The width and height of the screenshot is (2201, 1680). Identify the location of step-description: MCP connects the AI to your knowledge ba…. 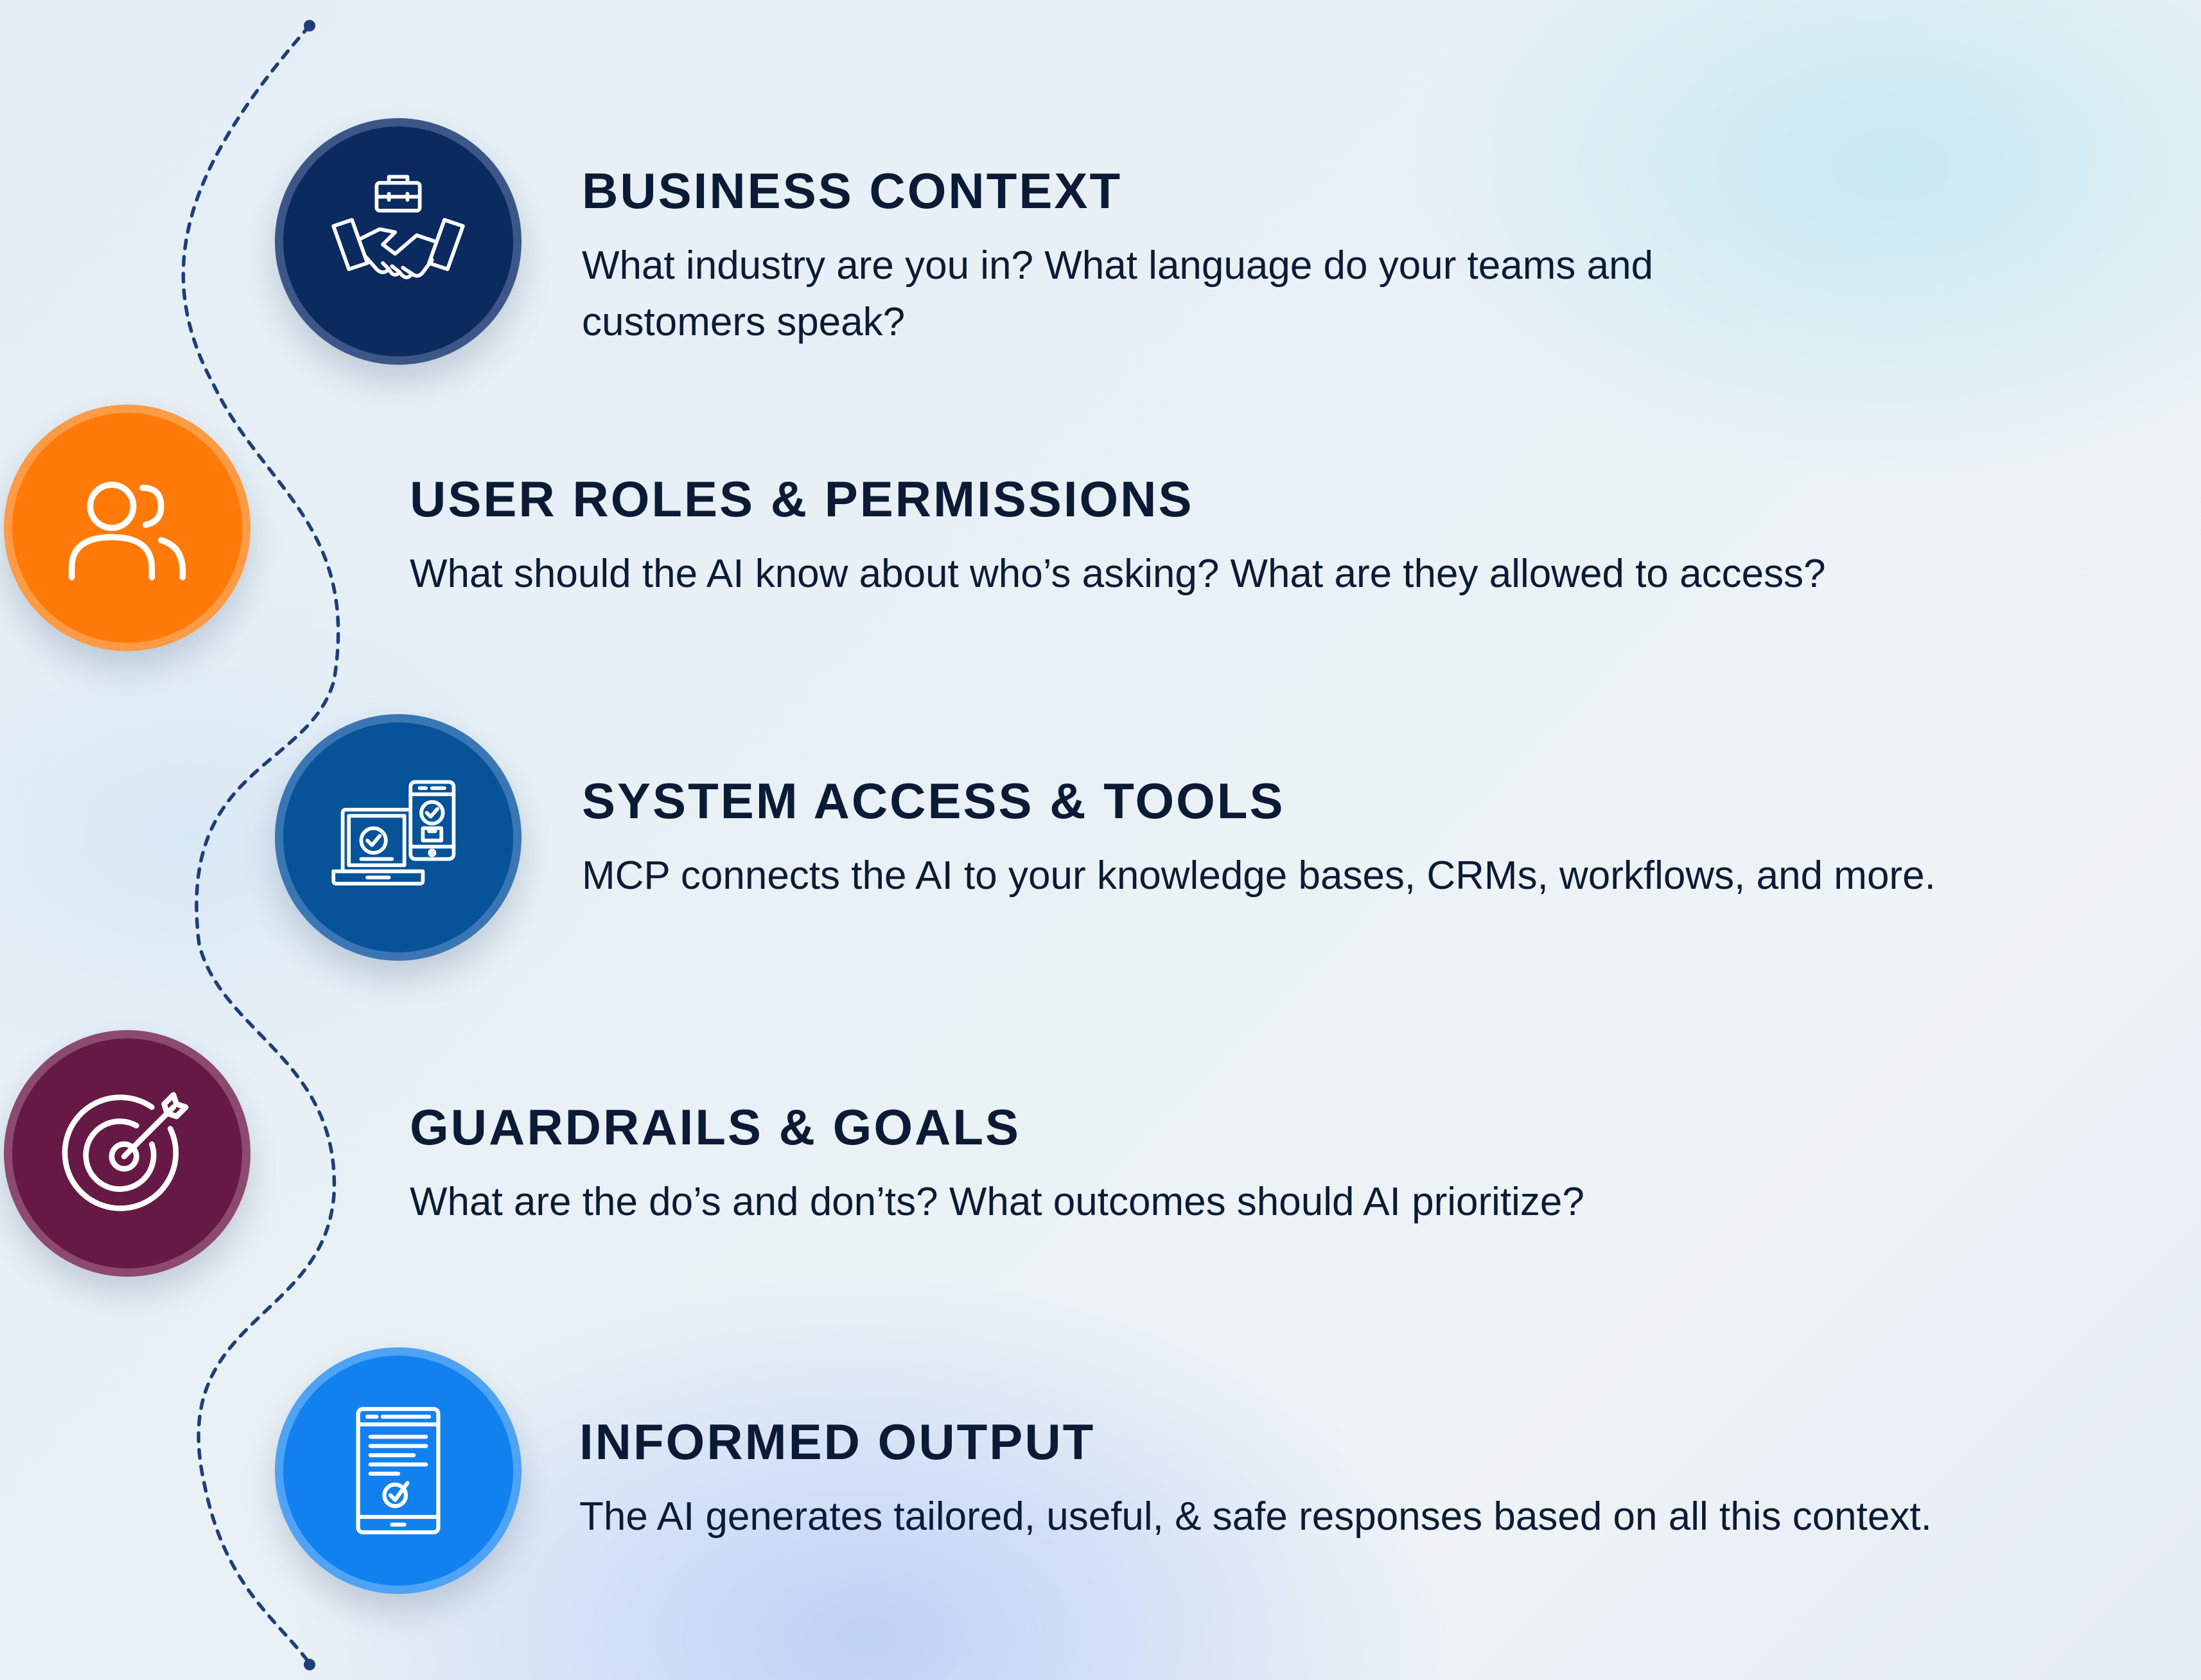
(1259, 876).